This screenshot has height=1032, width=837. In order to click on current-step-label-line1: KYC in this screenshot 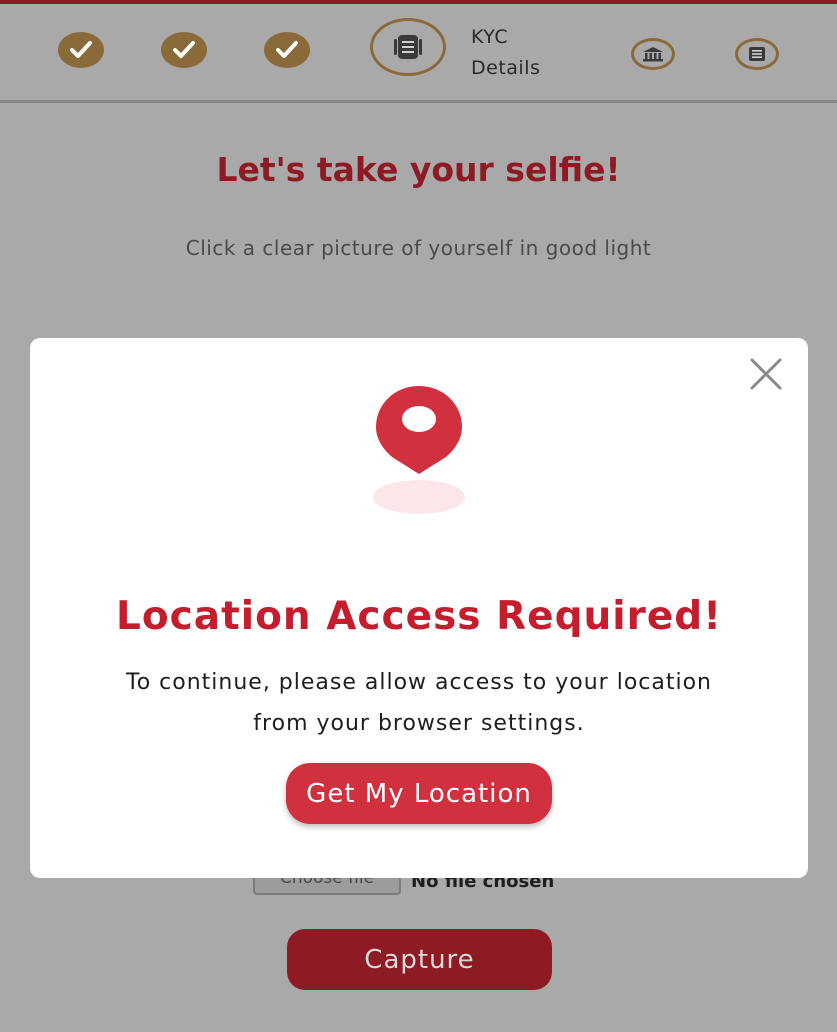, I will do `click(490, 37)`.